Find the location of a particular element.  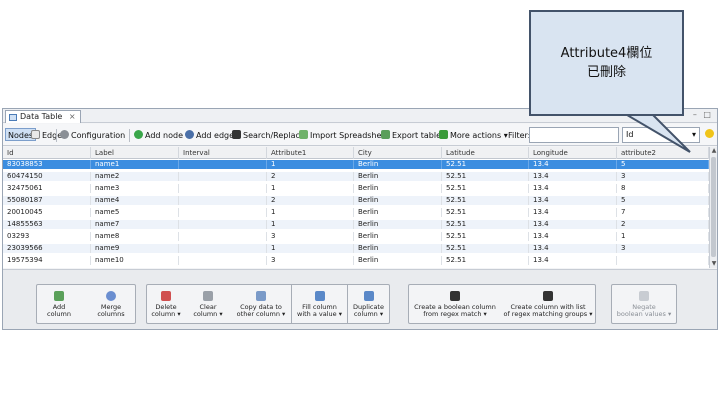

duplicate-column-button: Duplicate column ▾ is located at coordinates (368, 304).